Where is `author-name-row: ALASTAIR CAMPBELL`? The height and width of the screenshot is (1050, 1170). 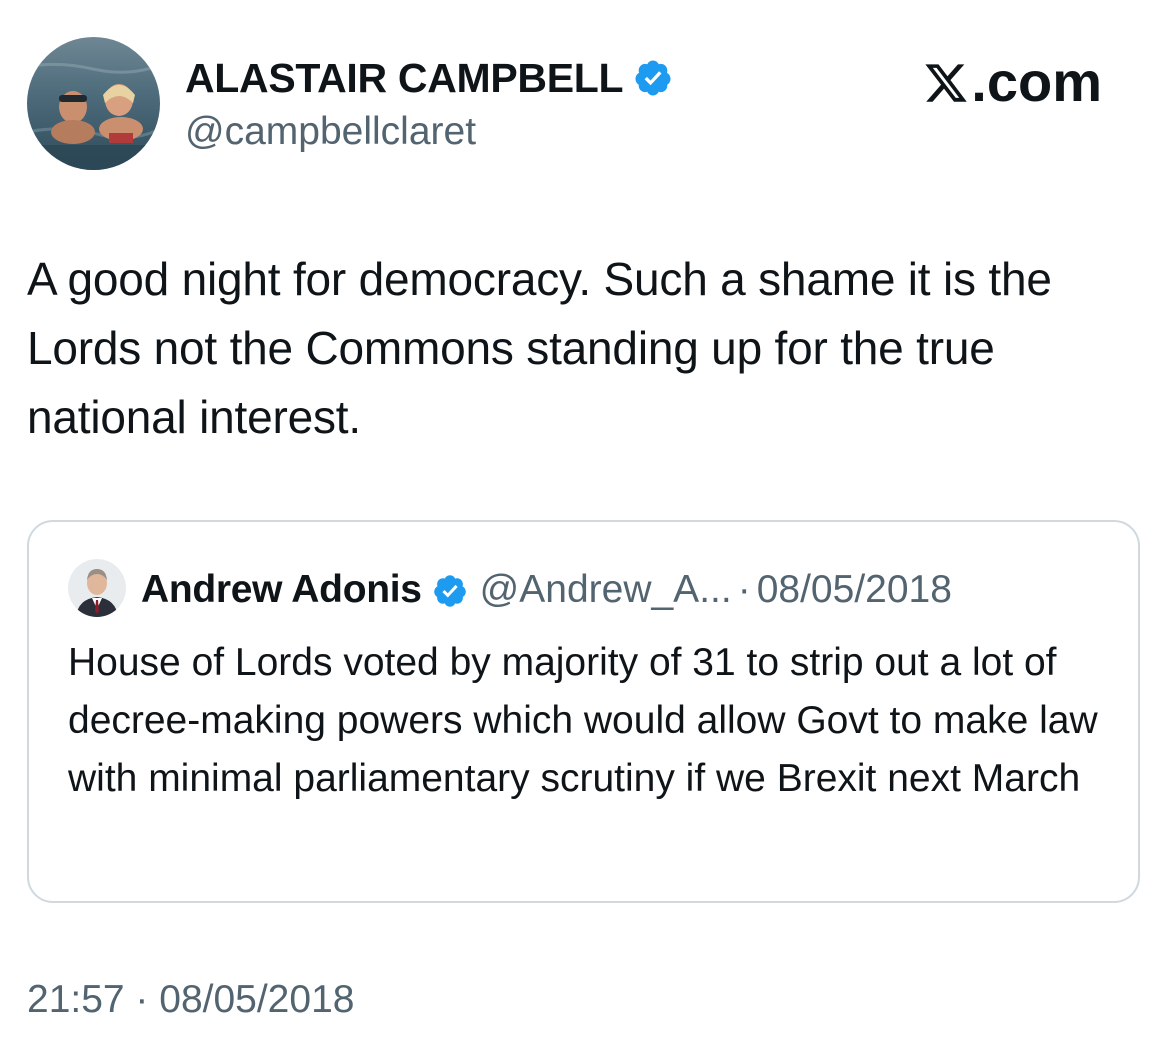 author-name-row: ALASTAIR CAMPBELL is located at coordinates (429, 78).